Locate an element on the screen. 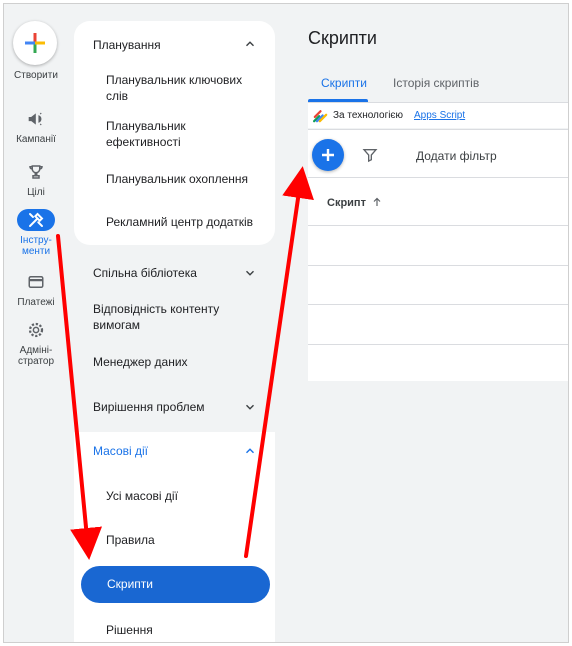 This screenshot has width=572, height=646. nav-planning: Планування is located at coordinates (174, 45).